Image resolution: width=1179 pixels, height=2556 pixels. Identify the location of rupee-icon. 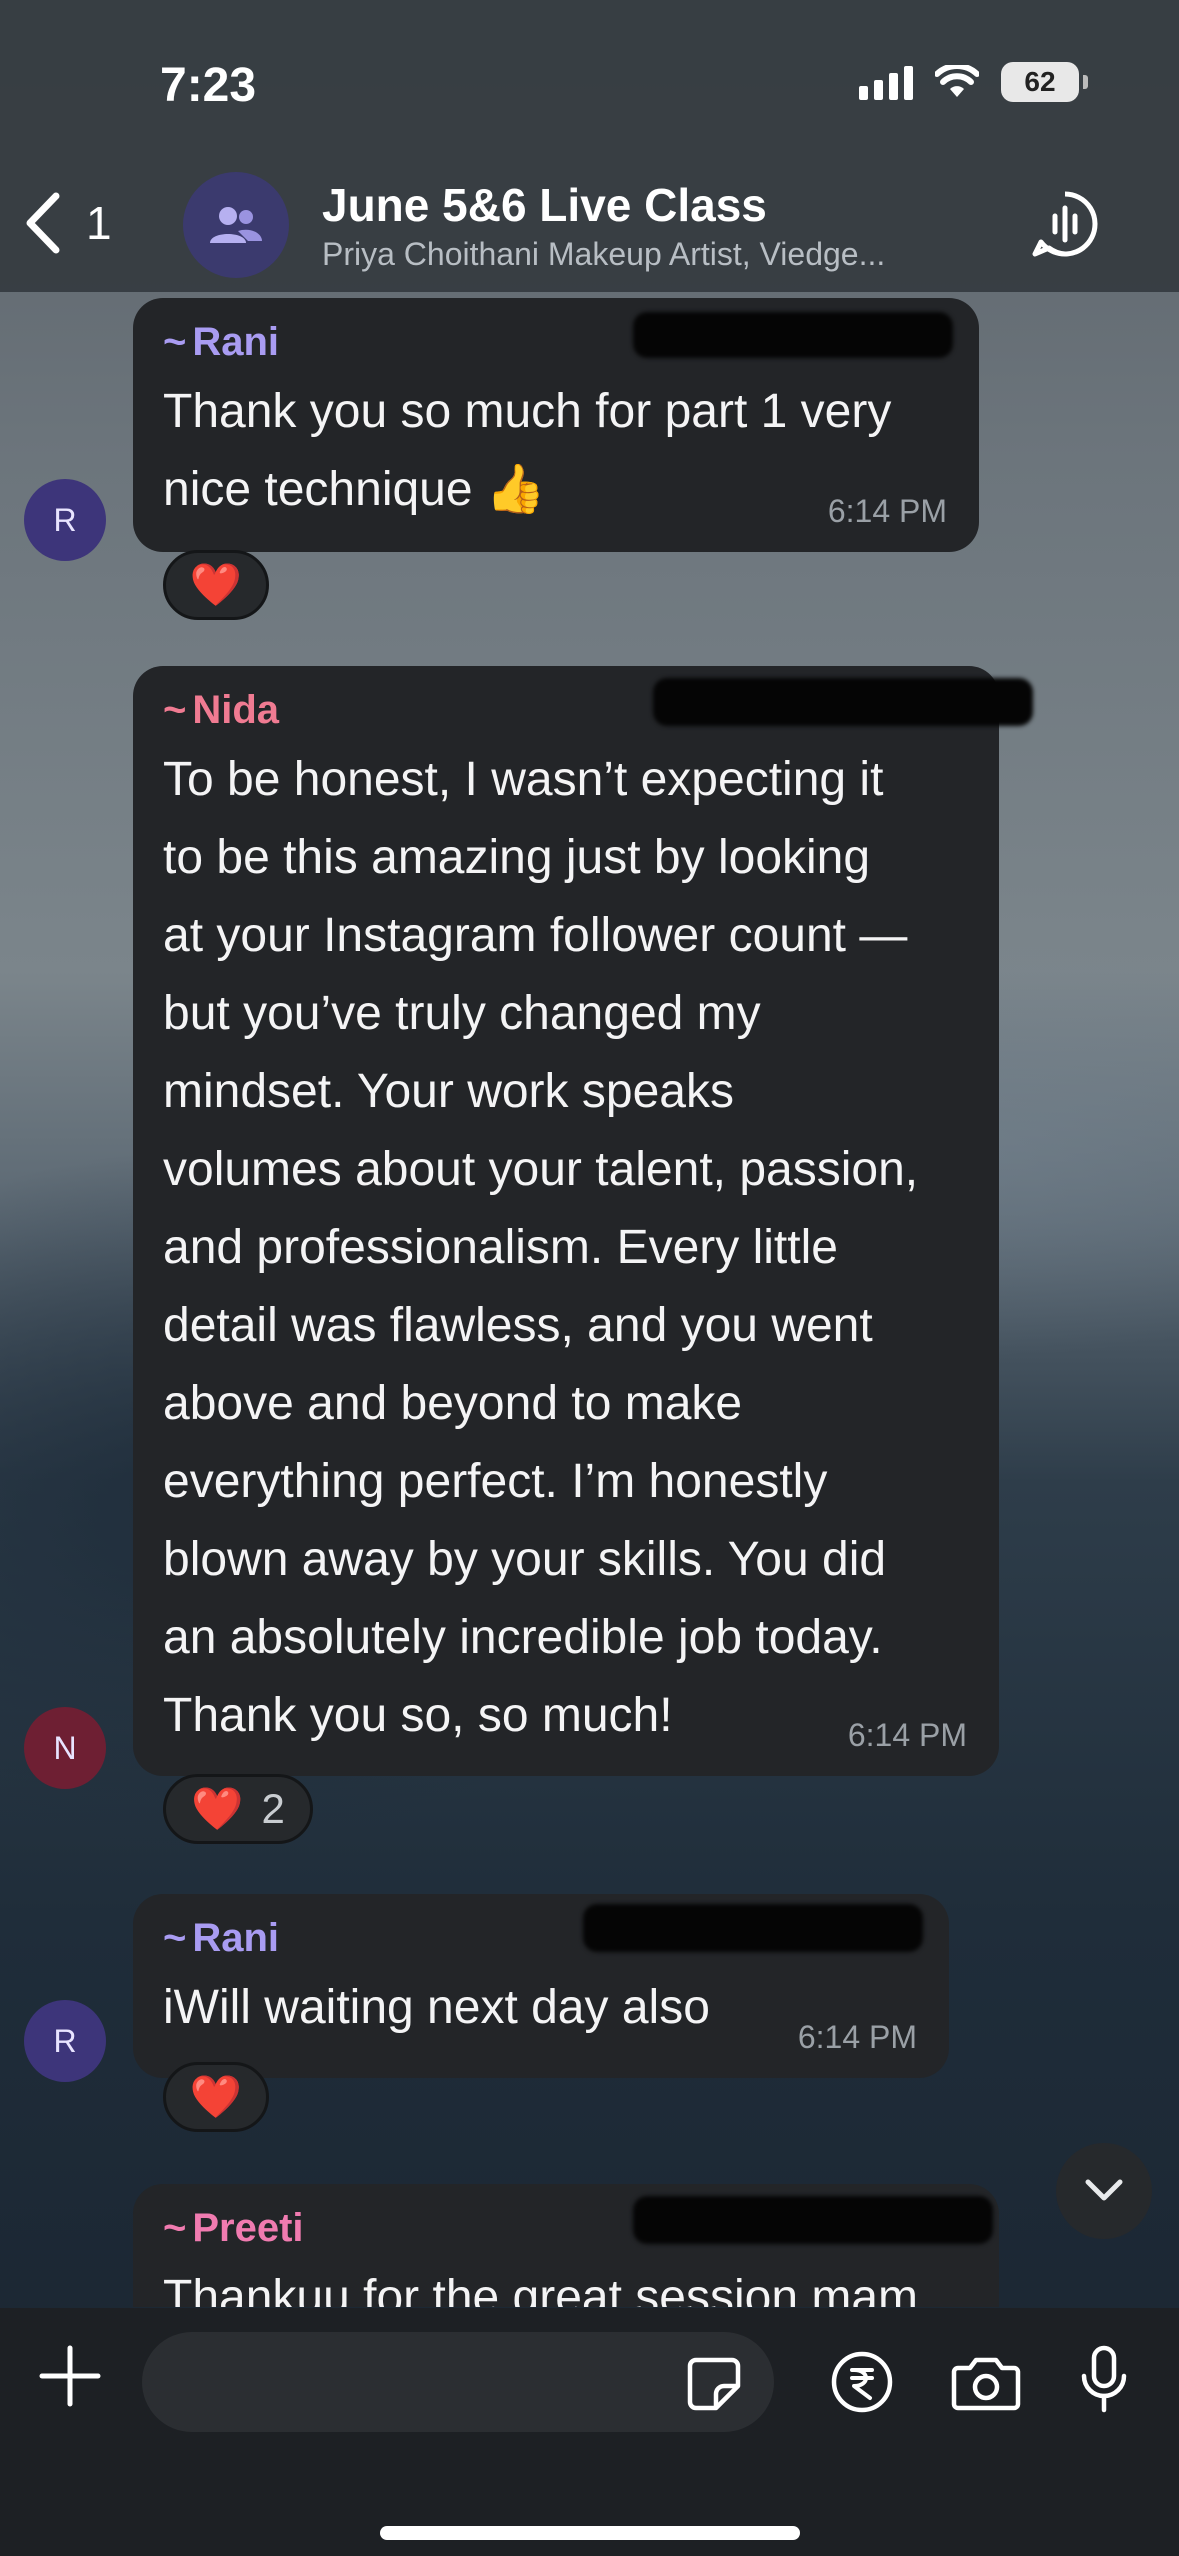
(862, 2382).